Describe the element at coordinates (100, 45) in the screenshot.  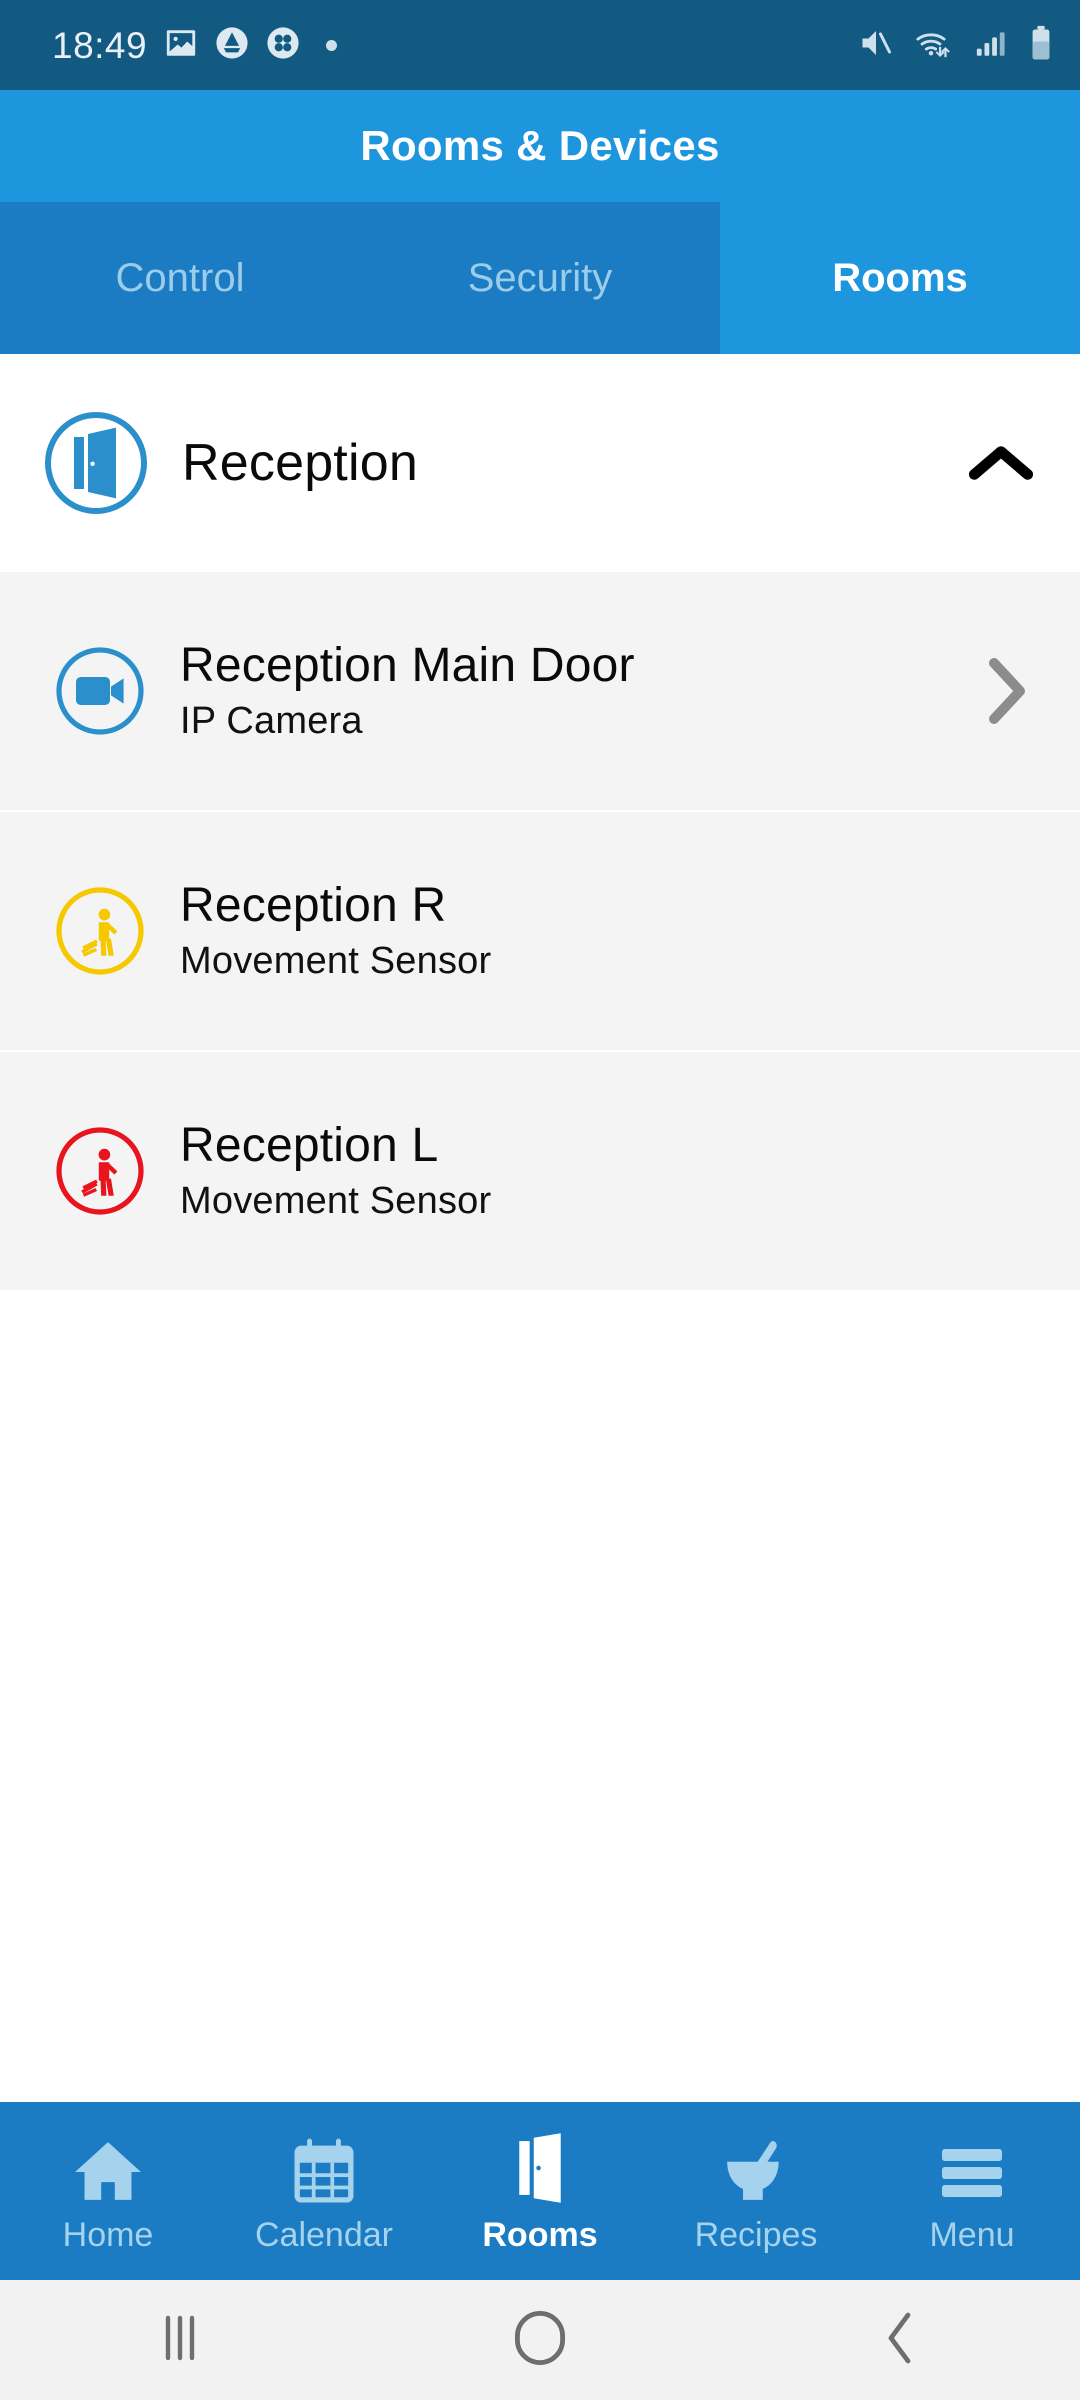
I see `status-bar-clock: 18:49` at that location.